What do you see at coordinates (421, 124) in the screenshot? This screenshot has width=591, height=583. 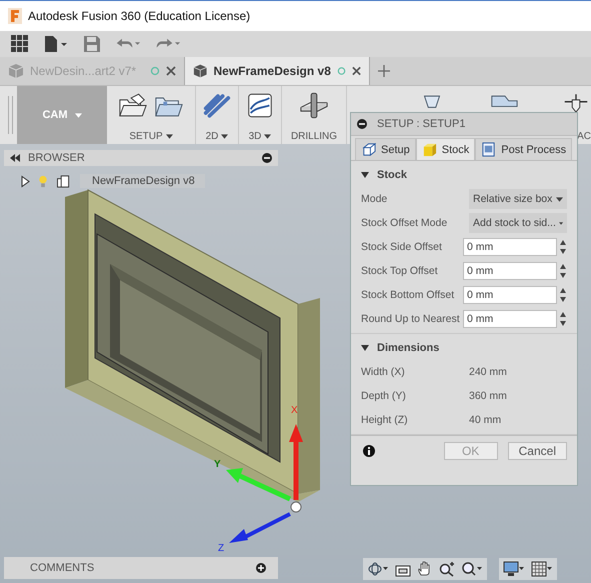 I see `dialog-title: SETUP : SETUP1` at bounding box center [421, 124].